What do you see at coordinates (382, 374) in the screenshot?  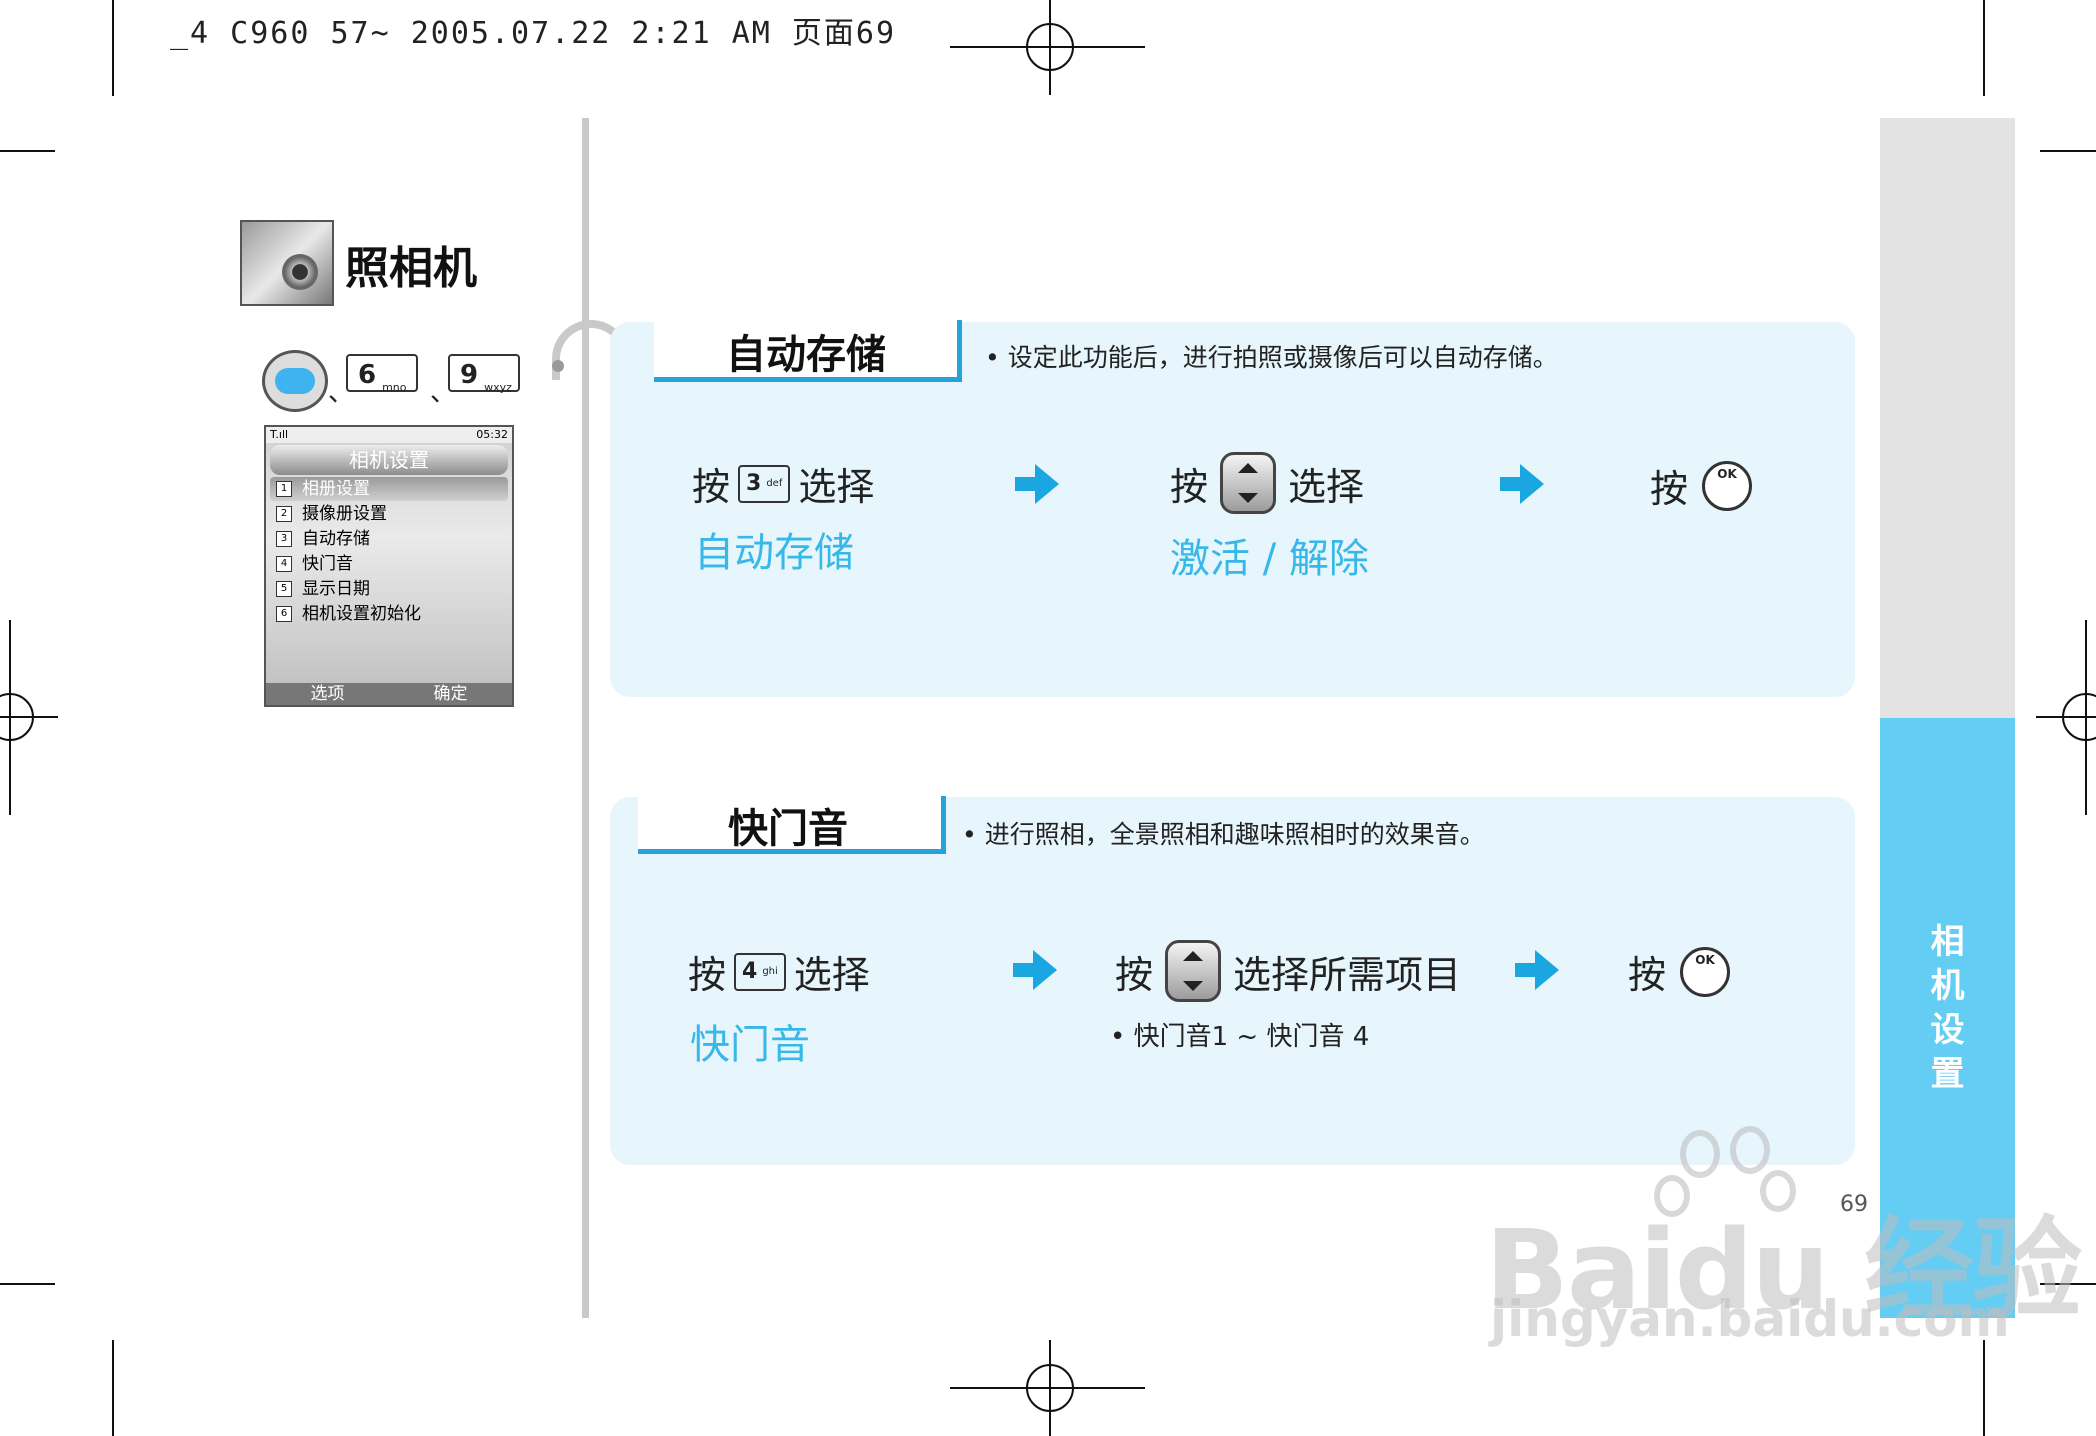 I see `key-6-icon: 6 mno` at bounding box center [382, 374].